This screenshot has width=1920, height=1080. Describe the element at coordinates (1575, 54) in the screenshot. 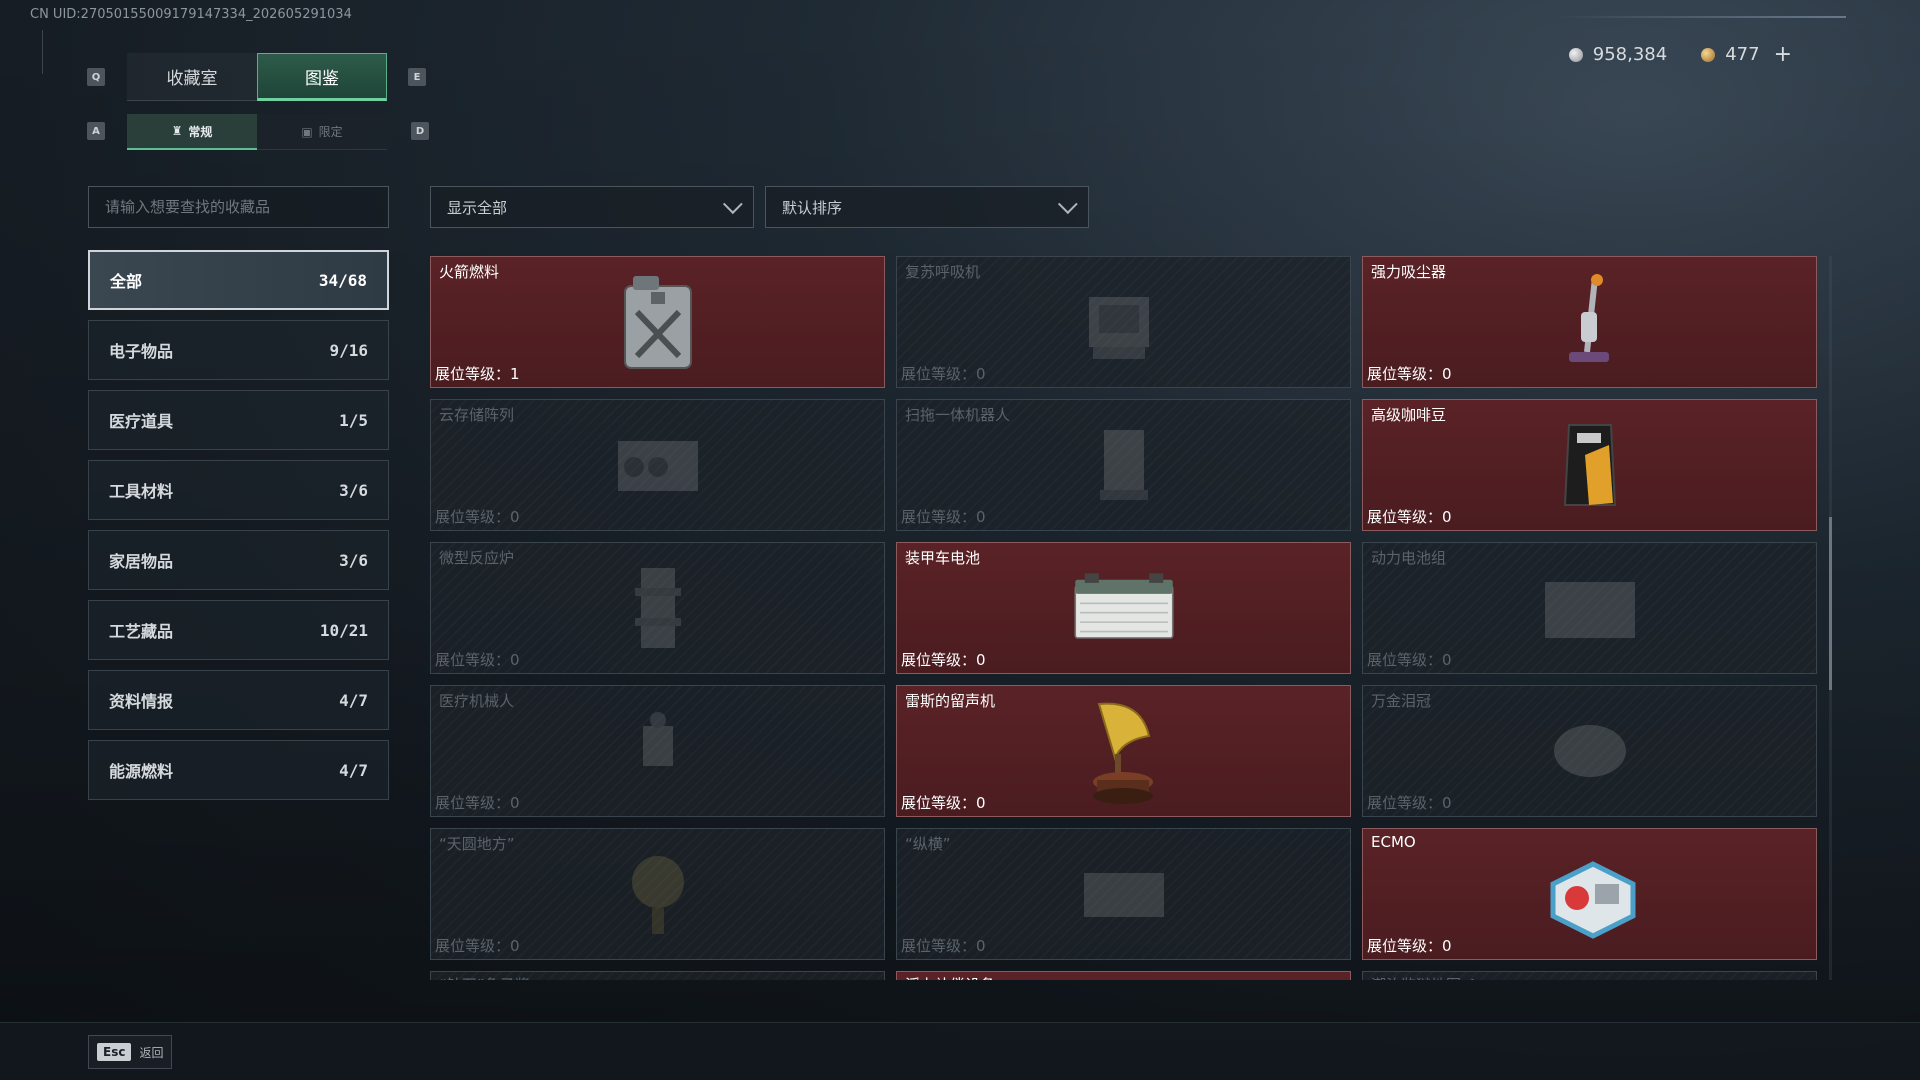

I see `silver-coin-icon` at that location.